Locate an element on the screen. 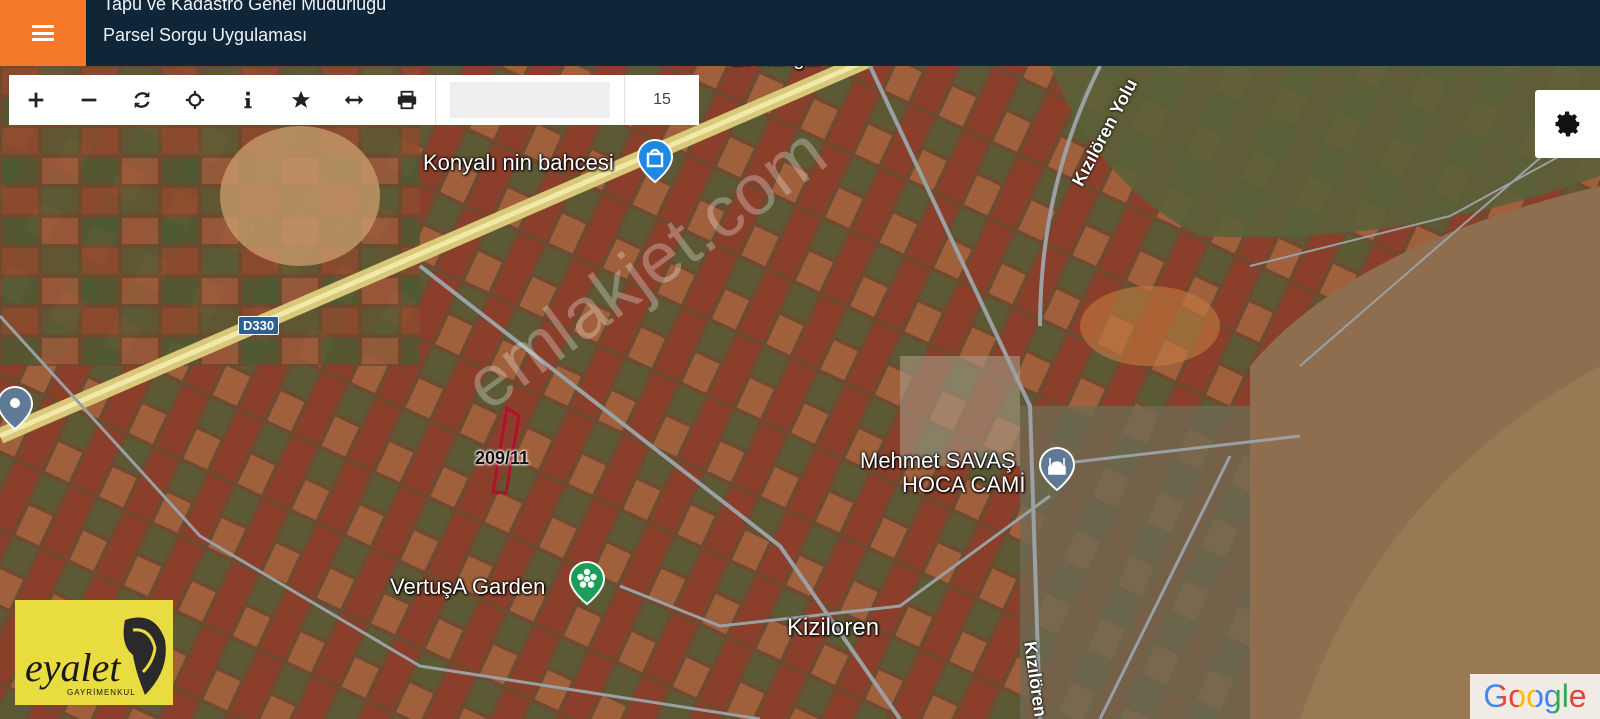  refresh-button is located at coordinates (141, 100).